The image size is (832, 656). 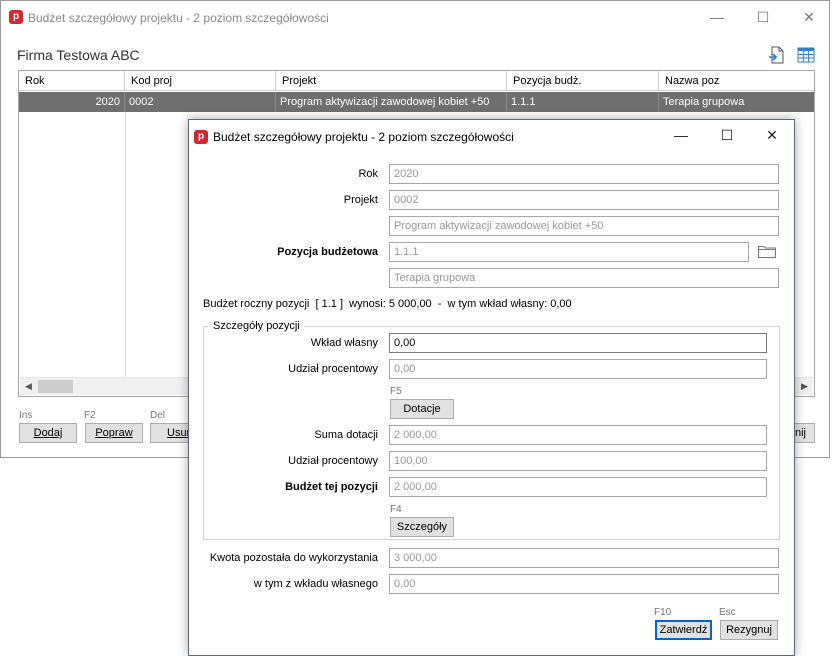 What do you see at coordinates (158, 415) in the screenshot?
I see `hint-del: Del` at bounding box center [158, 415].